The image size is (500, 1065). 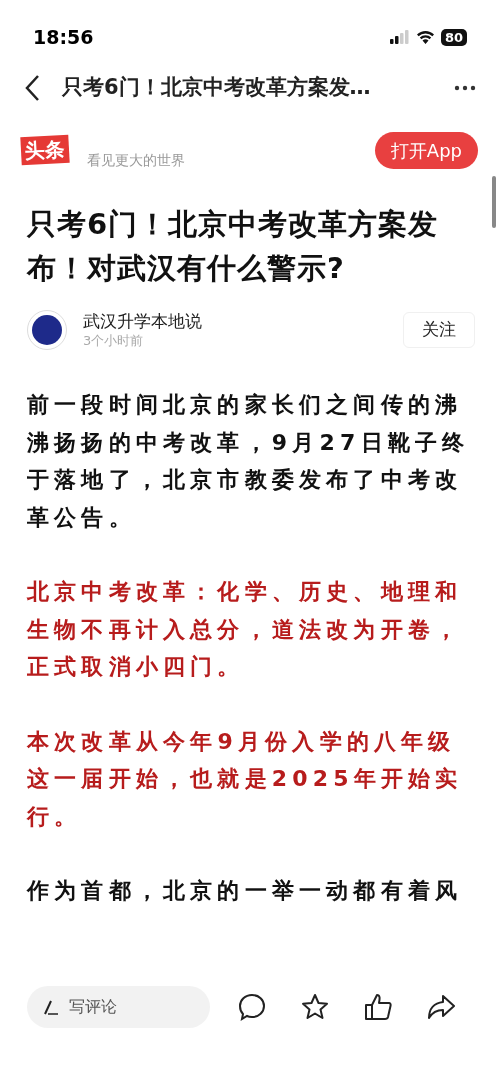 What do you see at coordinates (51, 1007) in the screenshot?
I see `pen-icon` at bounding box center [51, 1007].